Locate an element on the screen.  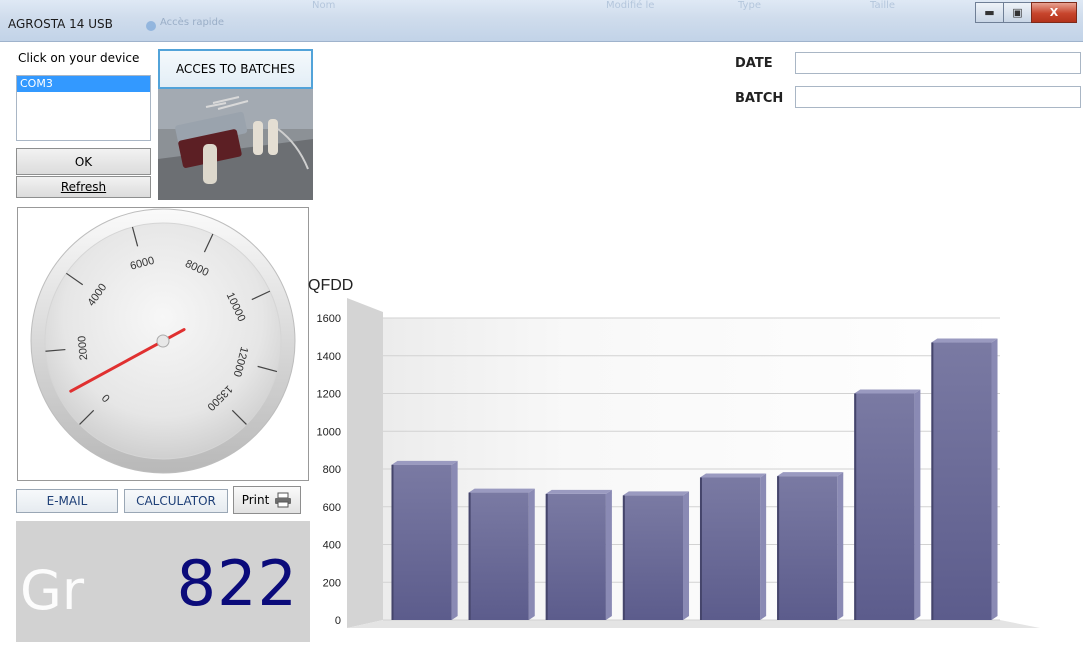
quick-access-icon is located at coordinates (151, 26).